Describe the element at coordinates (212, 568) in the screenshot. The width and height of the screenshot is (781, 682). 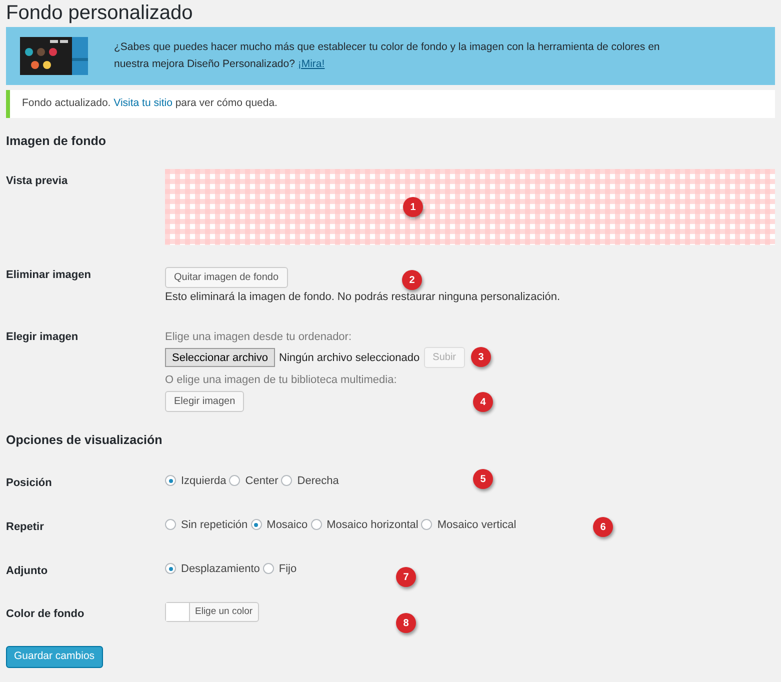
I see `radio-option: Desplazamiento` at that location.